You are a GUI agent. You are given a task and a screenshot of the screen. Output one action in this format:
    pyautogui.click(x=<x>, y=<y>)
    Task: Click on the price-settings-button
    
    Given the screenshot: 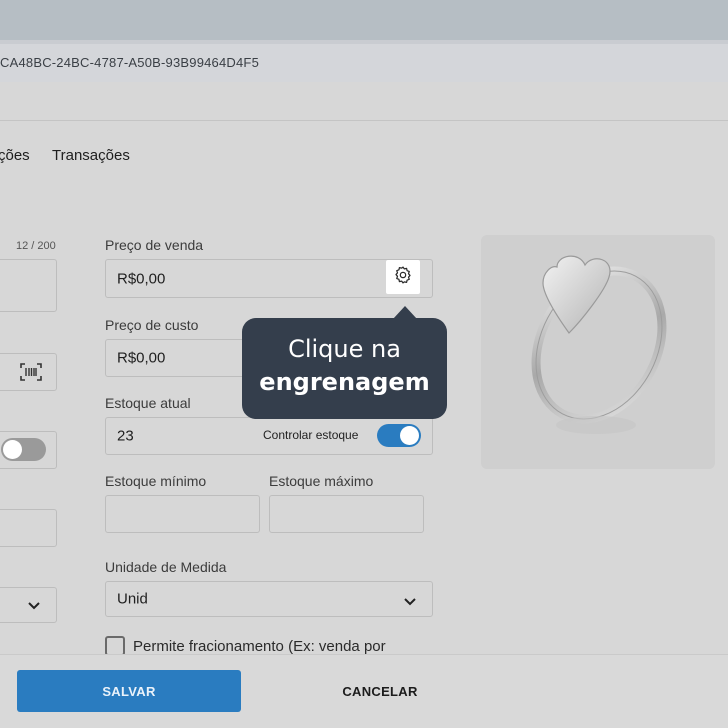 What is the action you would take?
    pyautogui.click(x=403, y=277)
    